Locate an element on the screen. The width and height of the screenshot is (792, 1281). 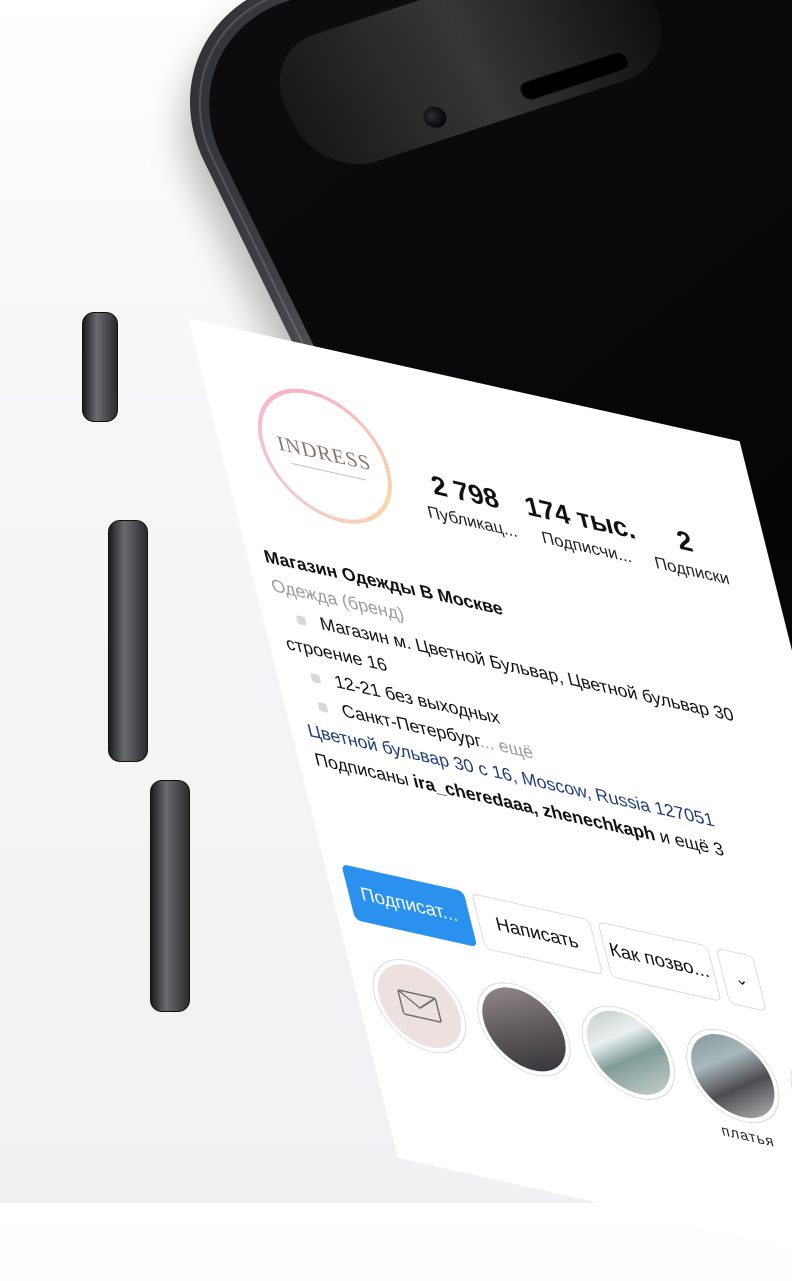
chevron-down-icon: ⌄ is located at coordinates (741, 980).